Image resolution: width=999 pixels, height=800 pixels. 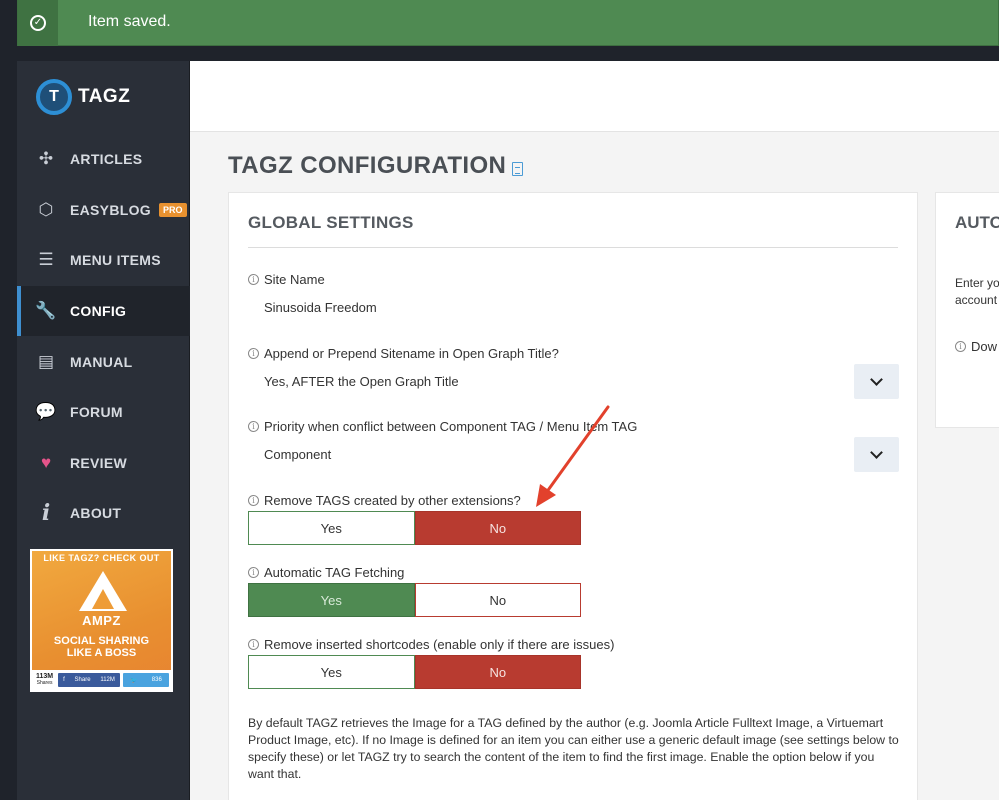 I want to click on annotation-arrow, so click(x=573, y=456).